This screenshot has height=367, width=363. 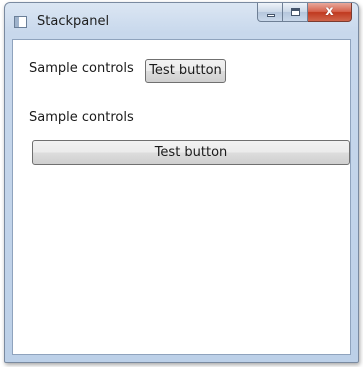 I want to click on maximize-button, so click(x=295, y=12).